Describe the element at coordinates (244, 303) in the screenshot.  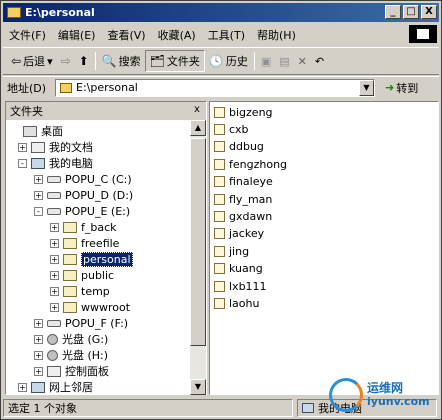
I see `file-name: laohu` at that location.